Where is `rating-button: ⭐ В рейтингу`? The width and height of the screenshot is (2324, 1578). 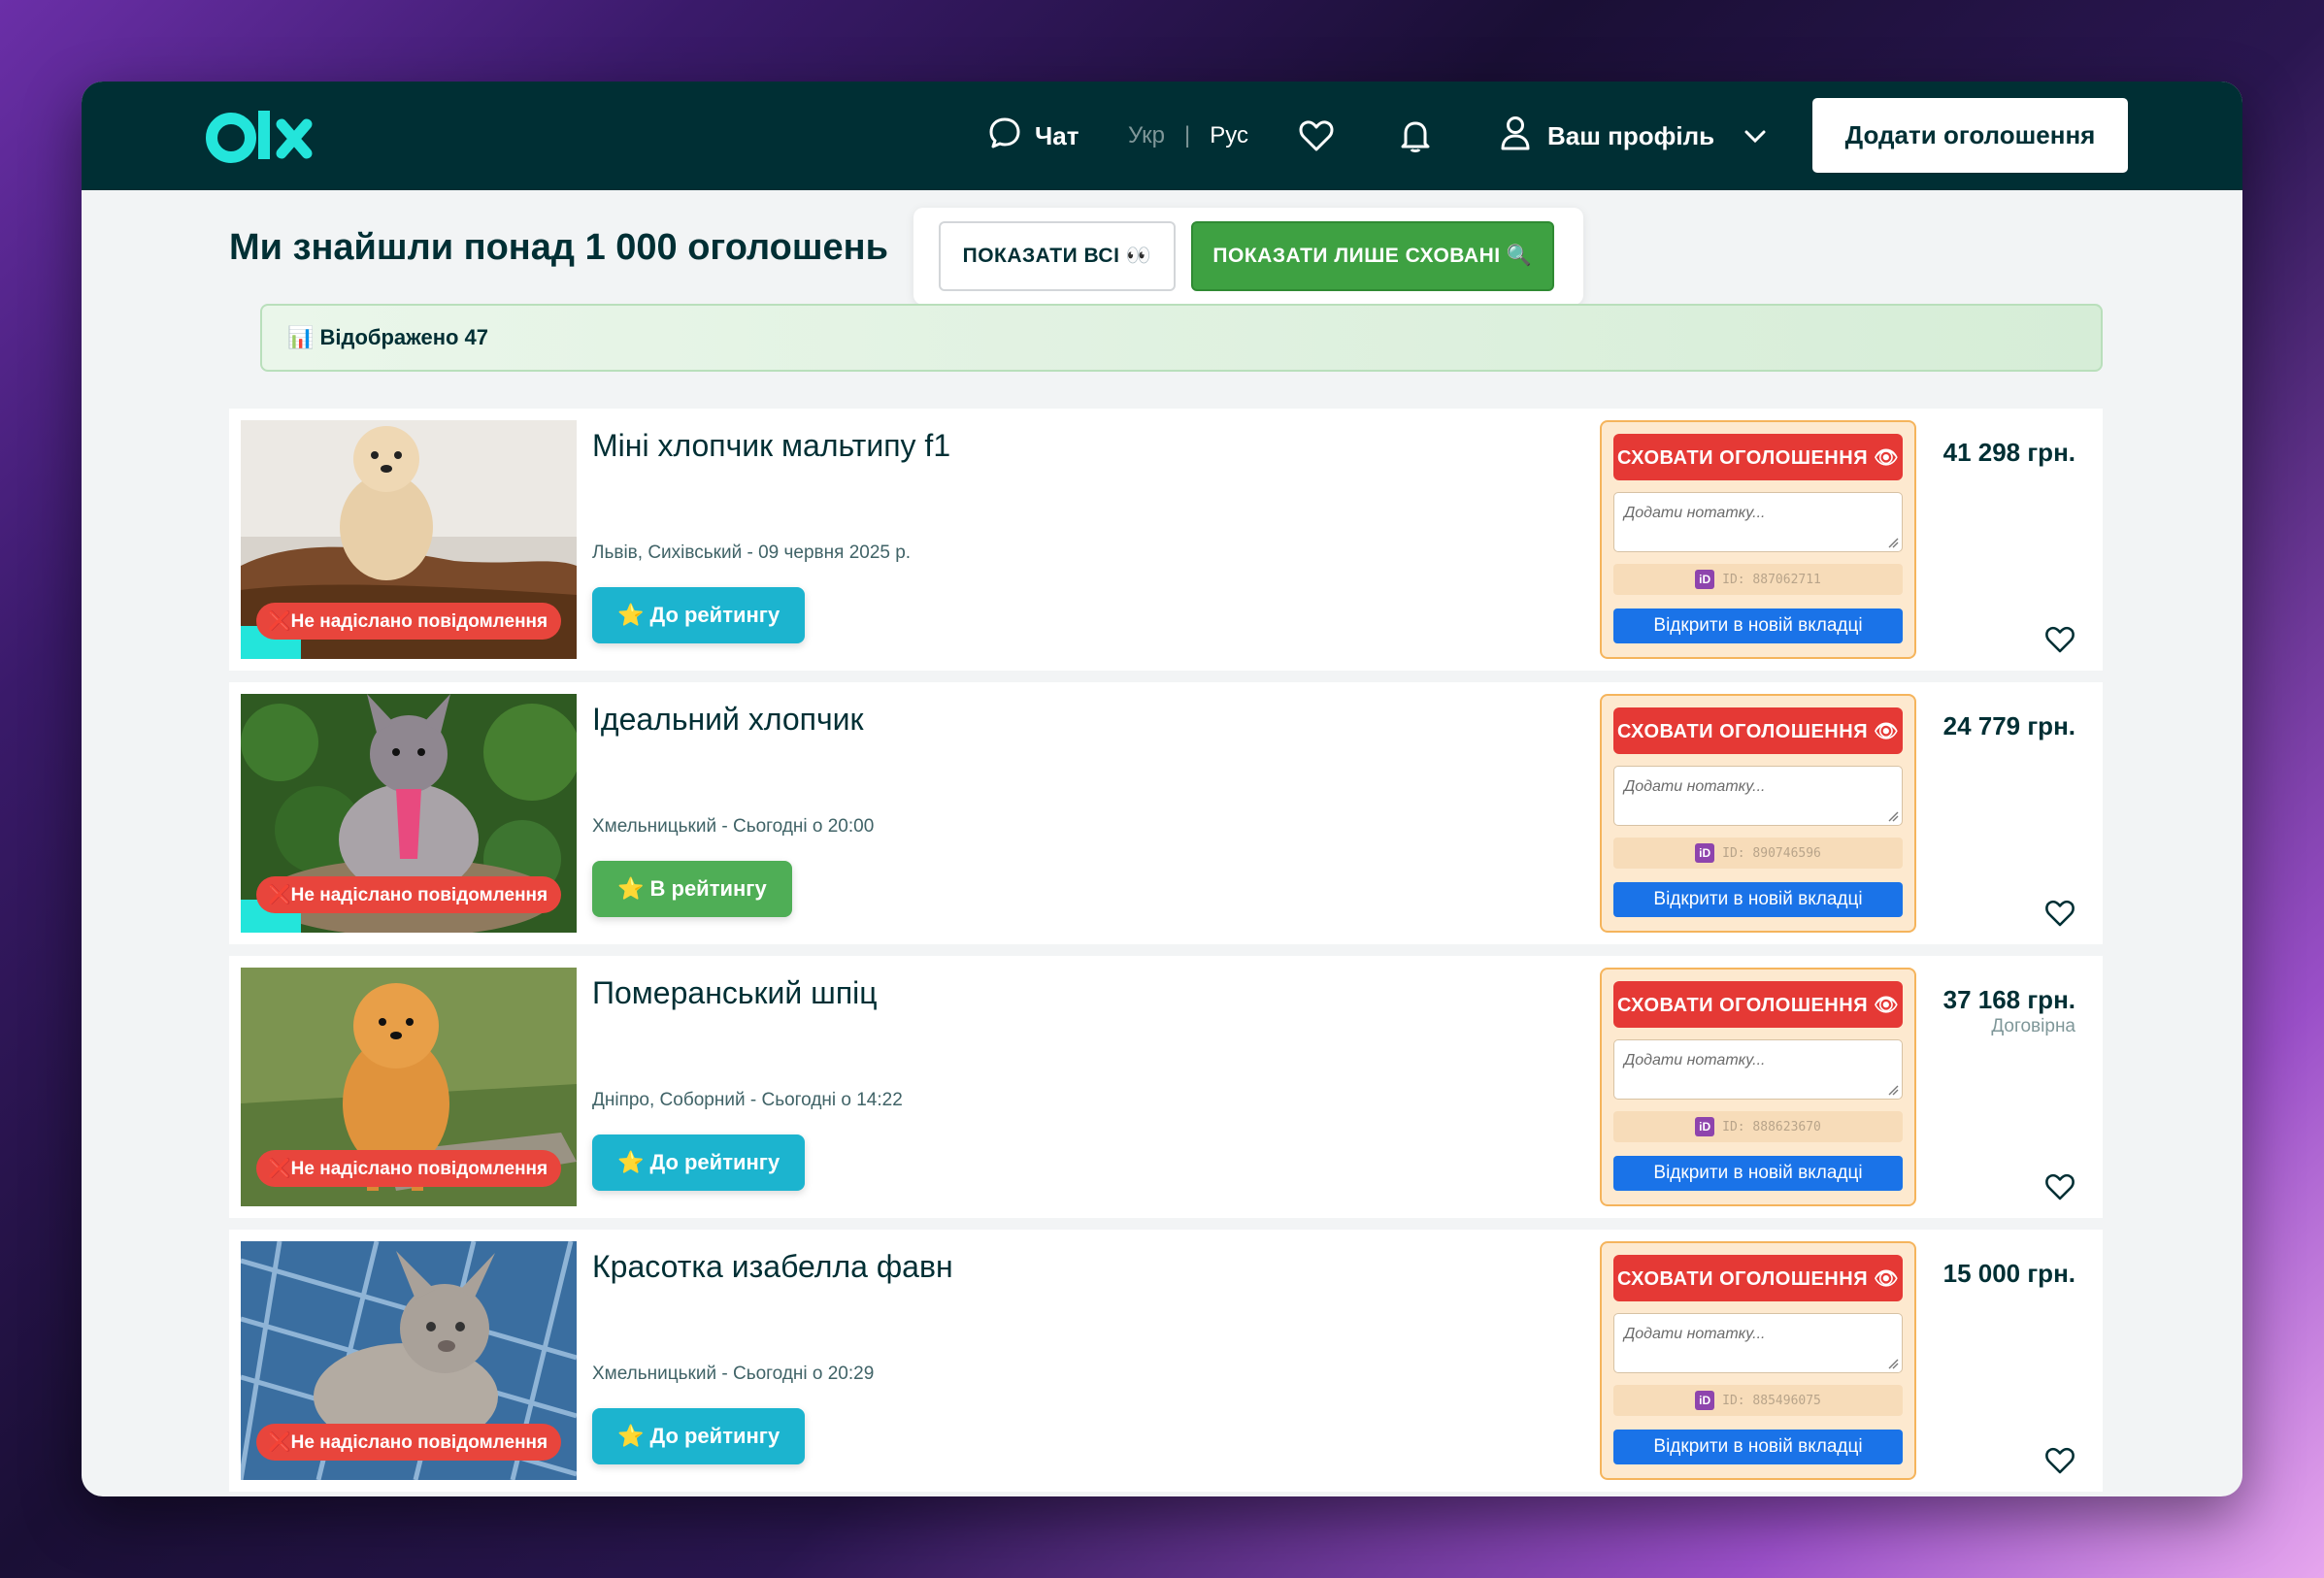
rating-button: ⭐ В рейтингу is located at coordinates (692, 889).